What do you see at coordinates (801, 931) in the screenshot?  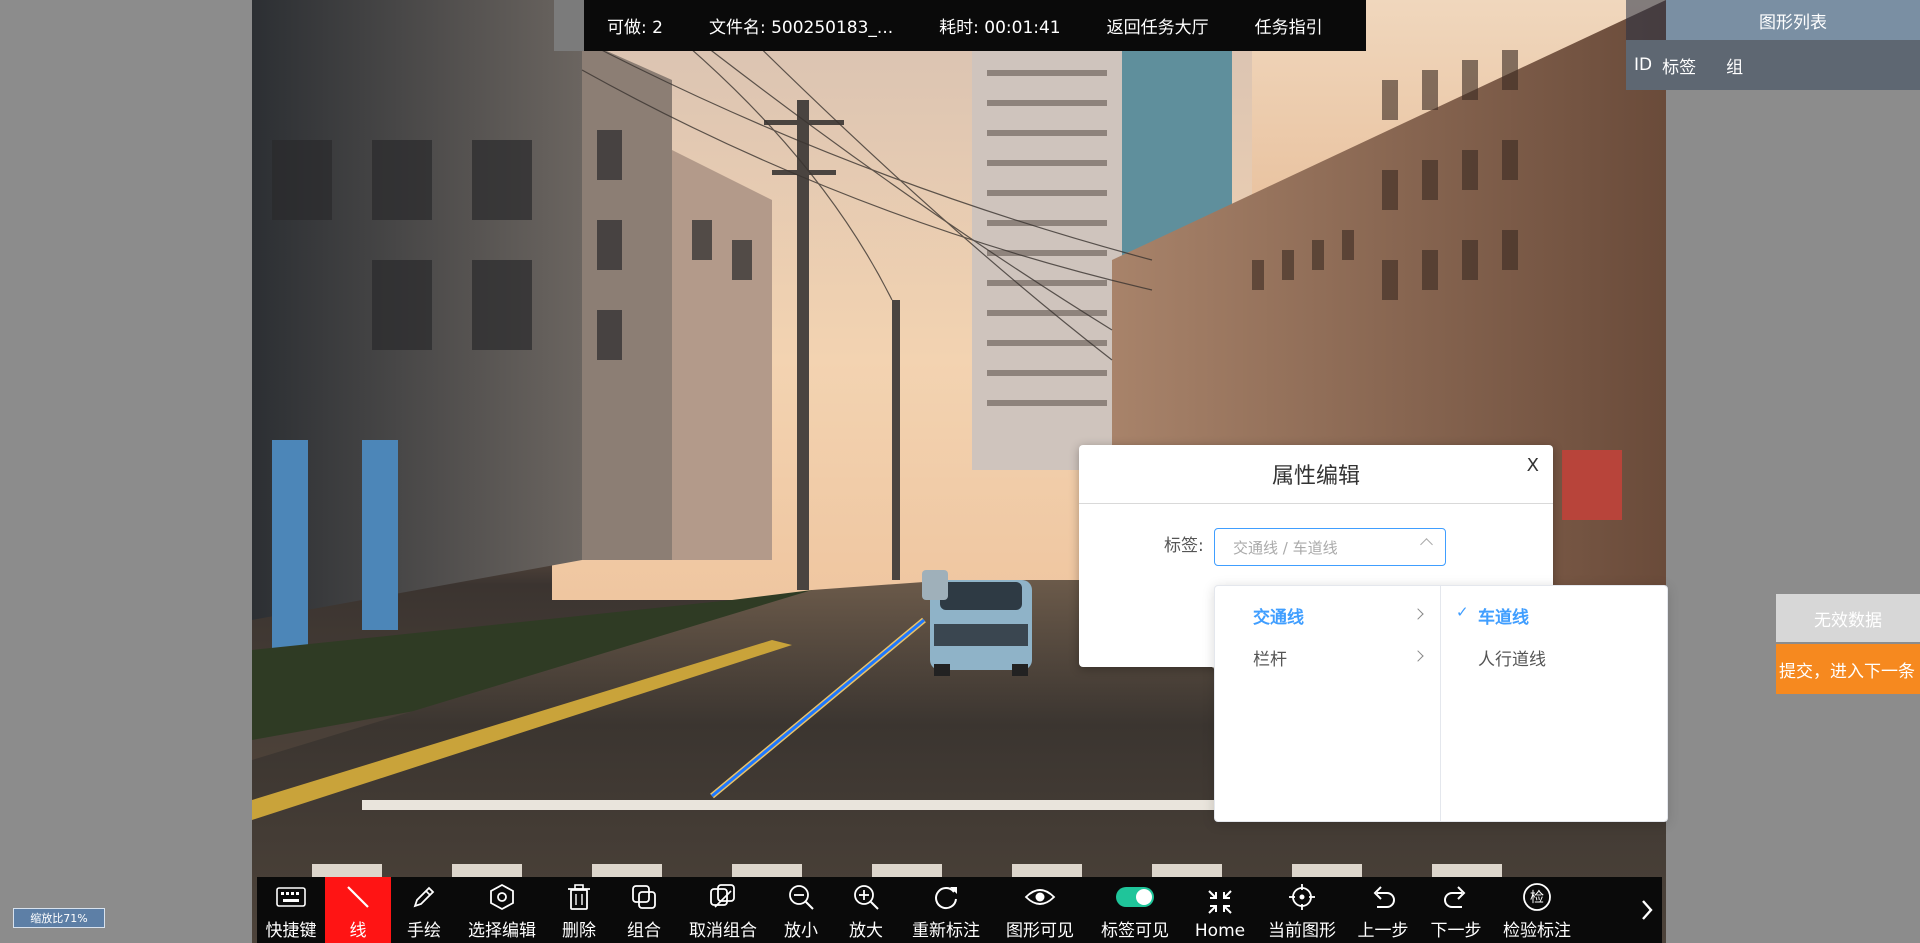 I see `tool-label: 放小` at bounding box center [801, 931].